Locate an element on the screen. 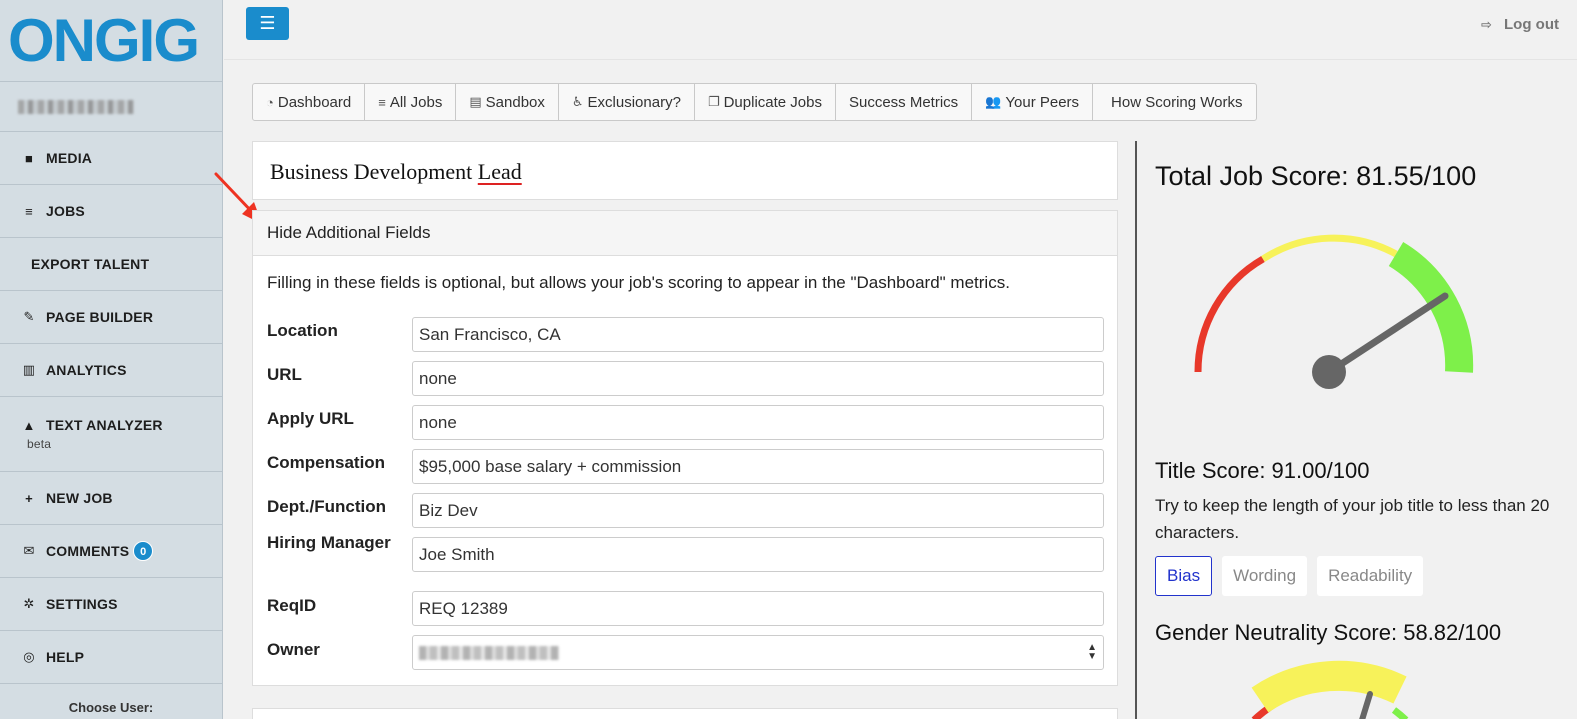  tab-label: Sandbox is located at coordinates (515, 102).